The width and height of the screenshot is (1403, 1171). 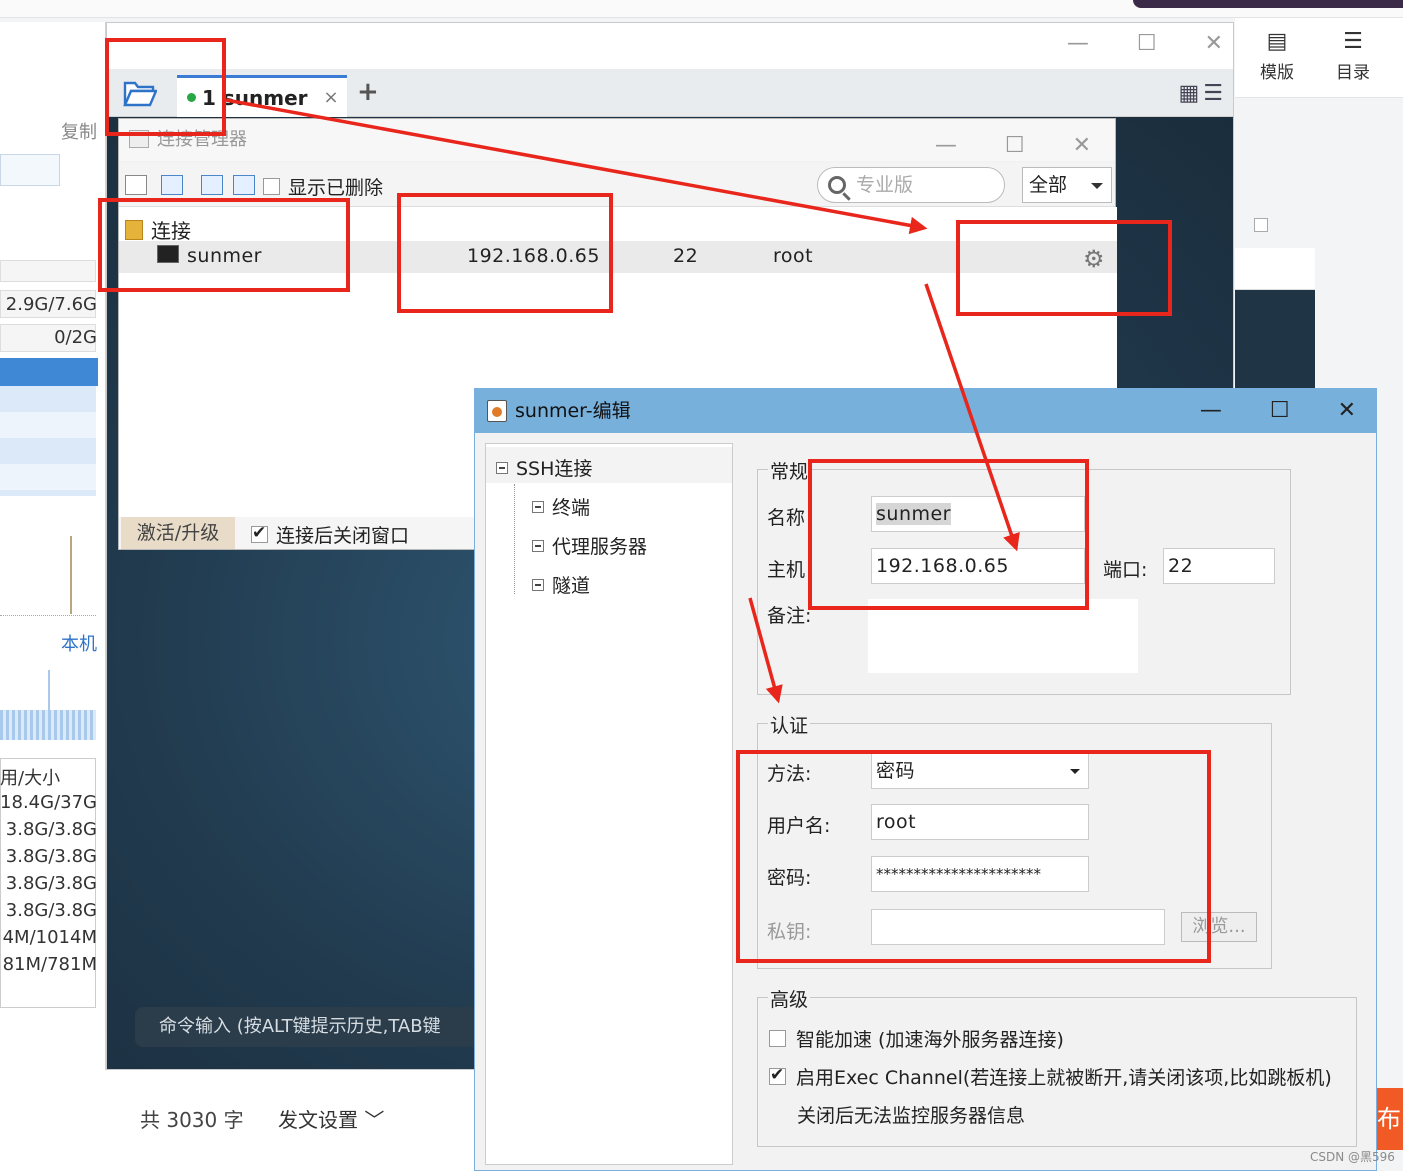 I want to click on new-folder-icon, so click(x=172, y=185).